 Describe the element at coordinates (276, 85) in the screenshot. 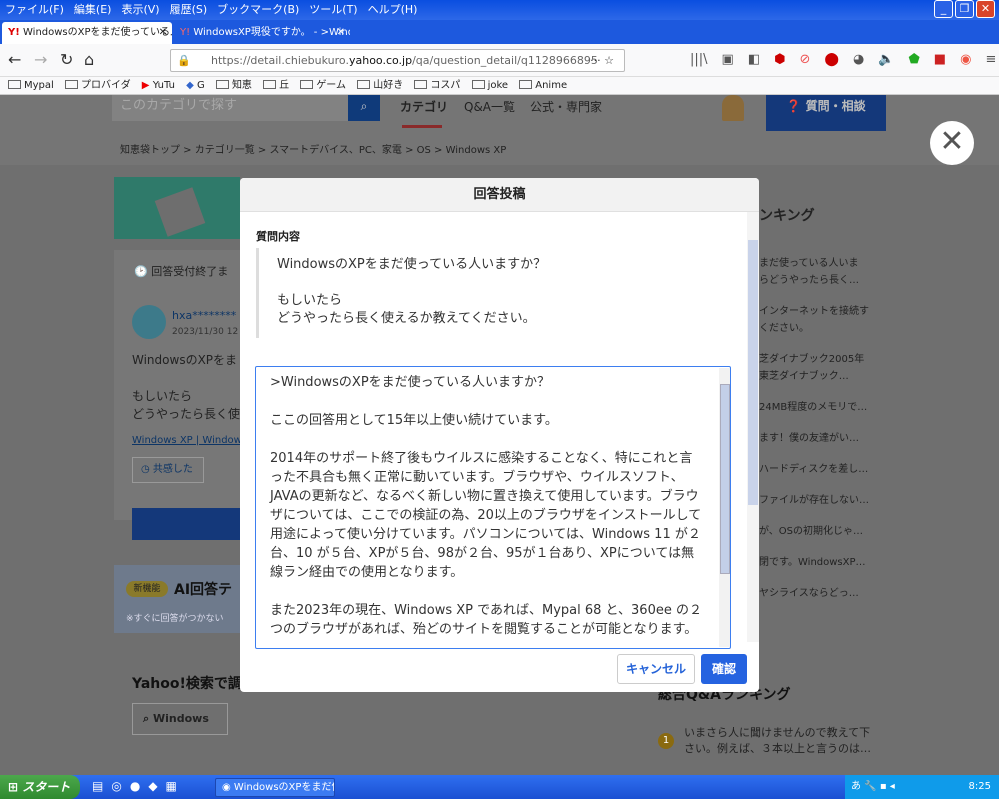

I see `bookmark-item: 丘` at that location.